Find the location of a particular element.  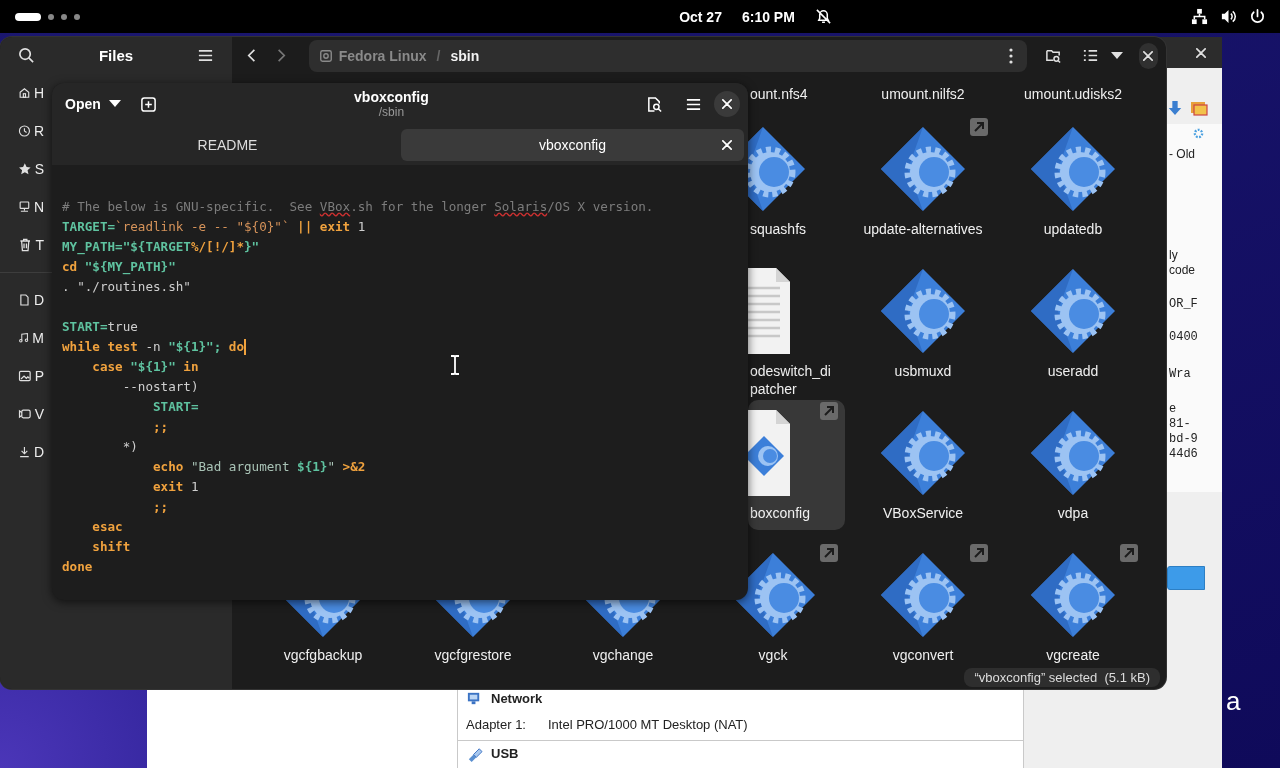

code-line: MY_PATH="${TARGET%/[!/]*}" is located at coordinates (161, 247).